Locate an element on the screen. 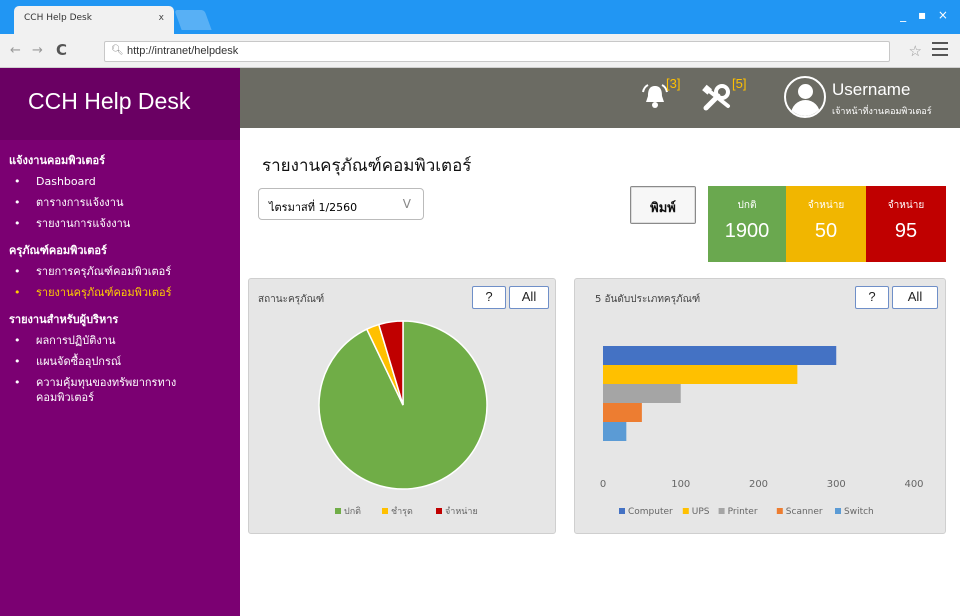  status-pie-chart: ปกติ ชำรุด จำหน่าย is located at coordinates (403, 418).